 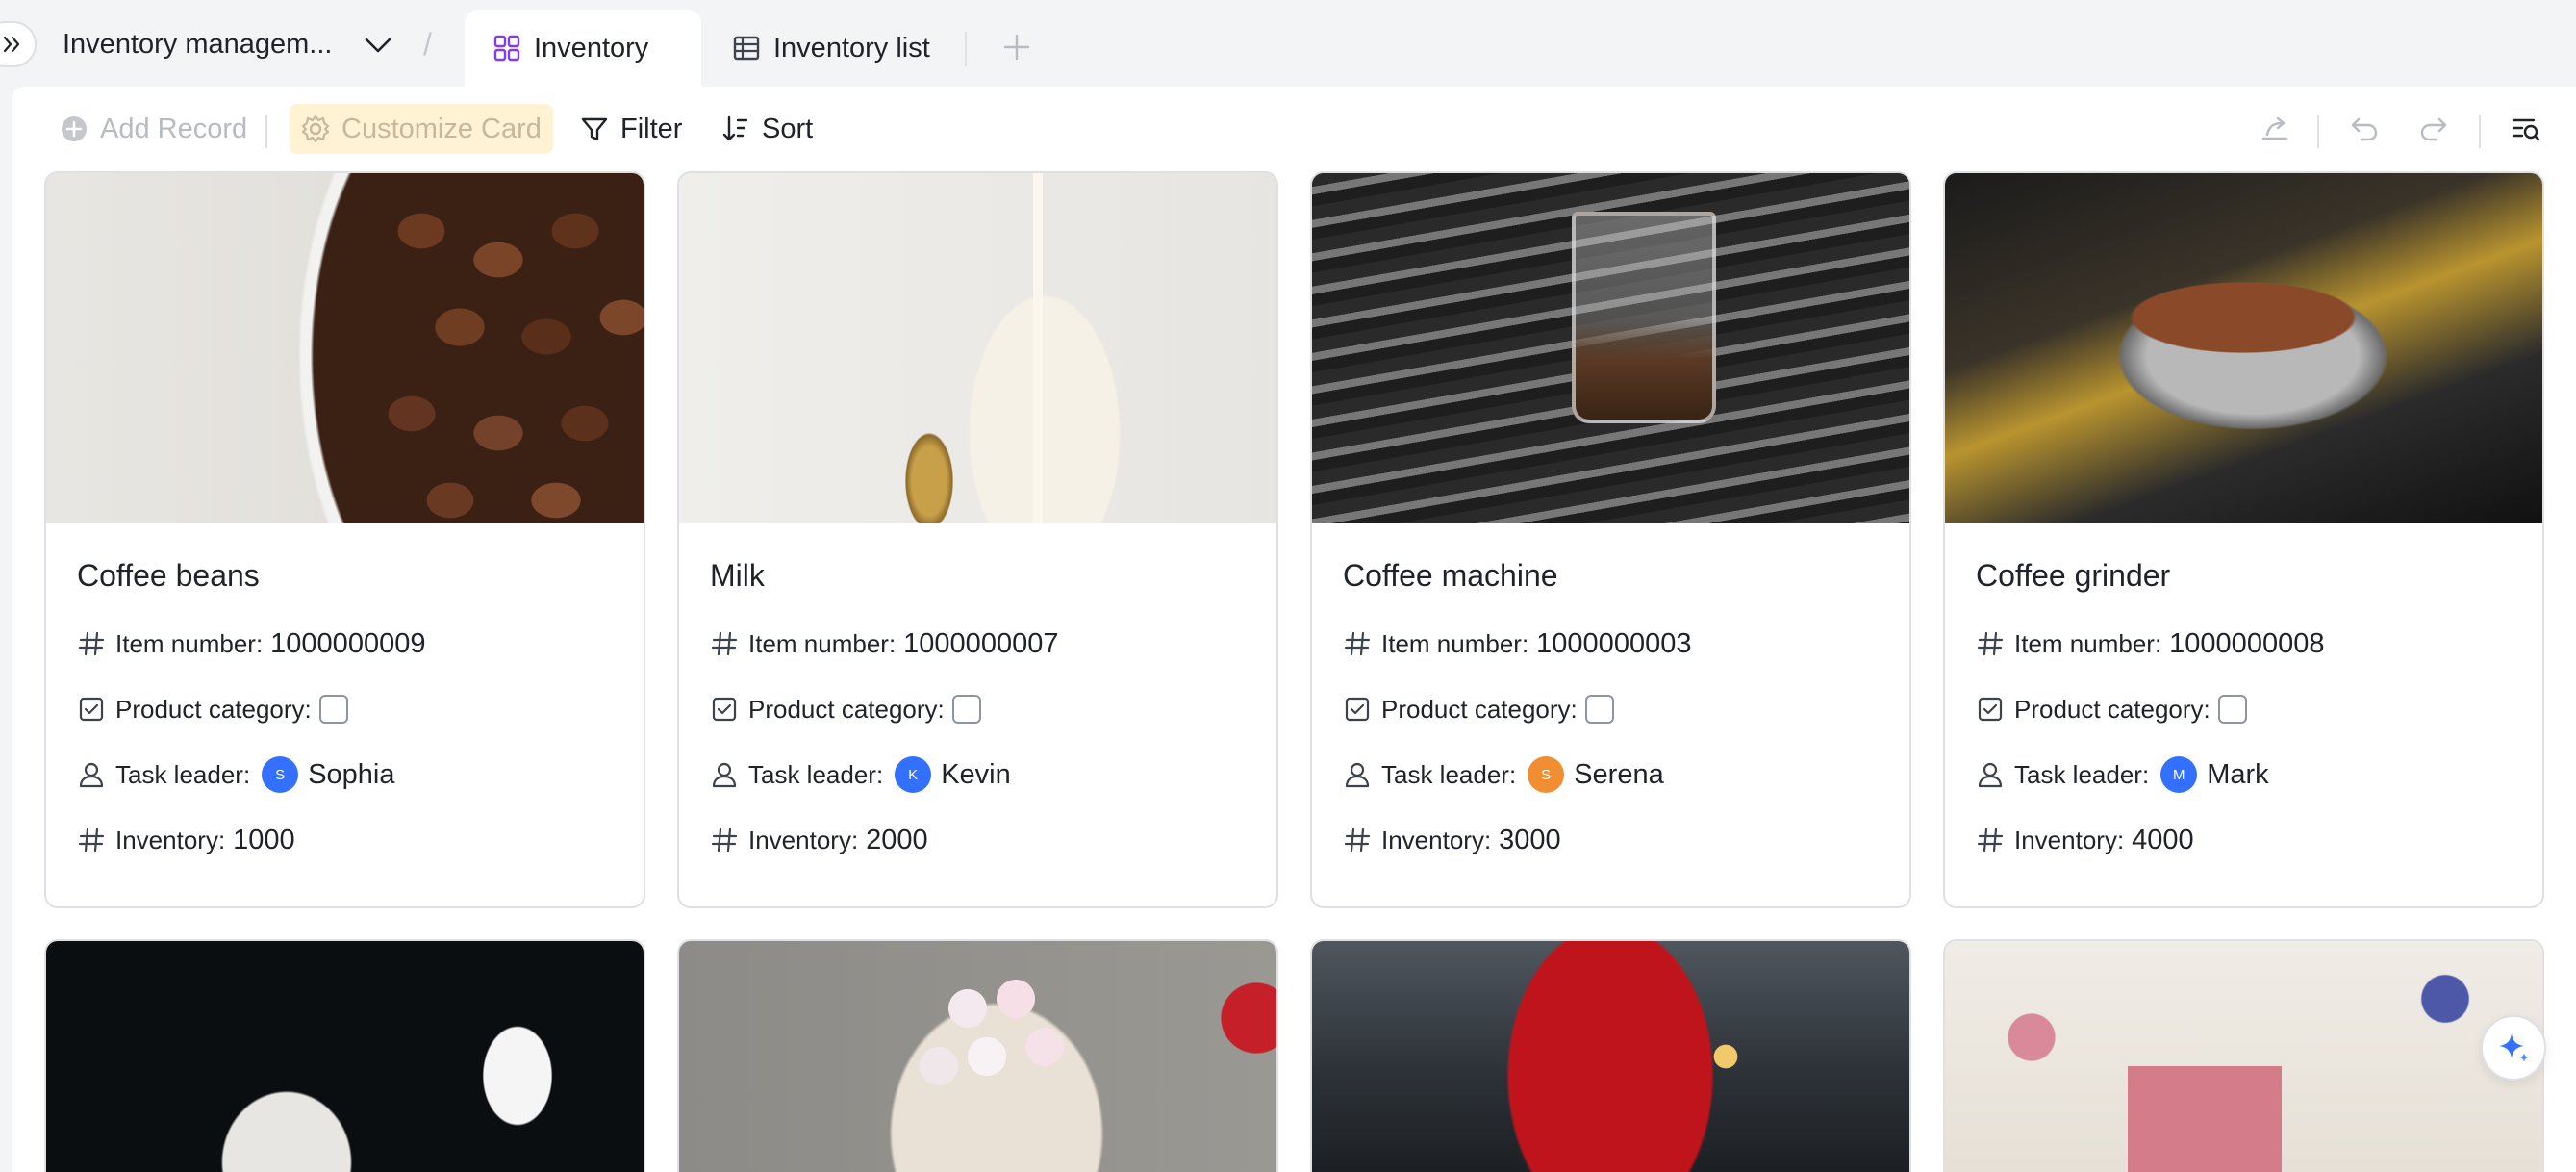 I want to click on tab-inventory-list: Inventory list, so click(x=834, y=49).